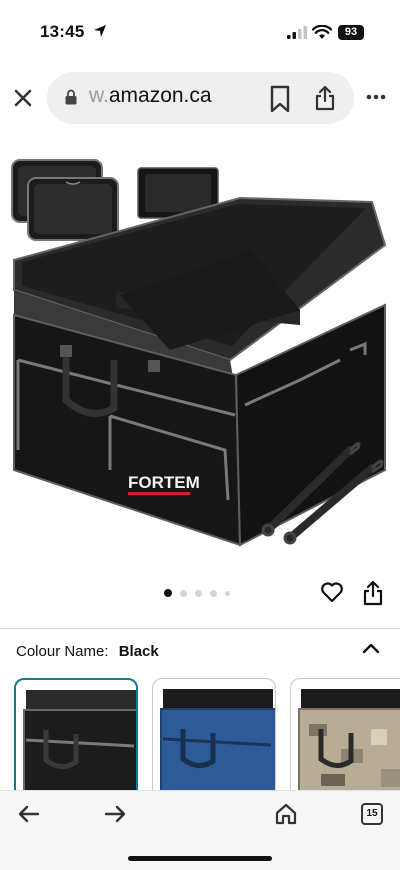 The image size is (400, 870). Describe the element at coordinates (200, 628) in the screenshot. I see `section-divider` at that location.